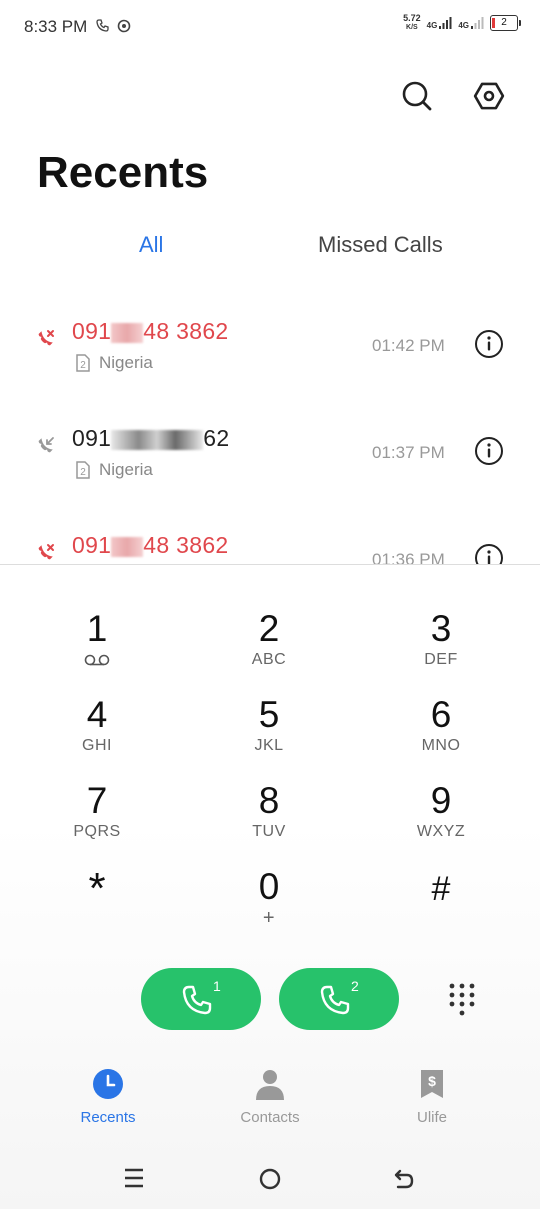  Describe the element at coordinates (408, 345) in the screenshot. I see `call-time: 01:42 PM` at that location.